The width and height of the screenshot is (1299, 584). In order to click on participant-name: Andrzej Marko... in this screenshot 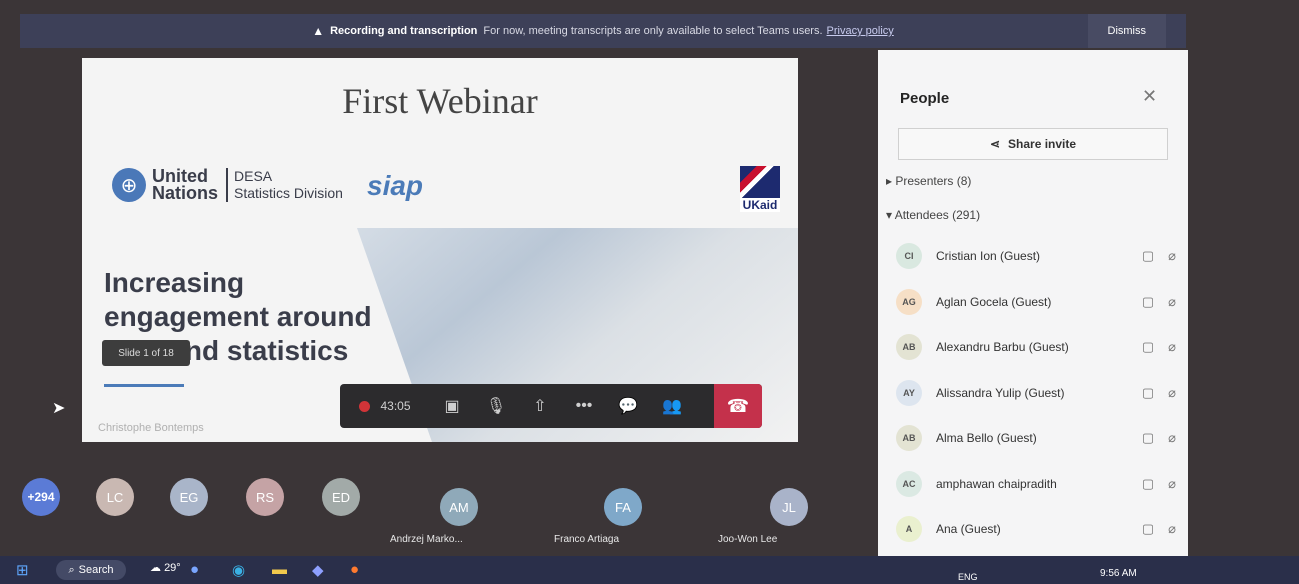, I will do `click(426, 539)`.